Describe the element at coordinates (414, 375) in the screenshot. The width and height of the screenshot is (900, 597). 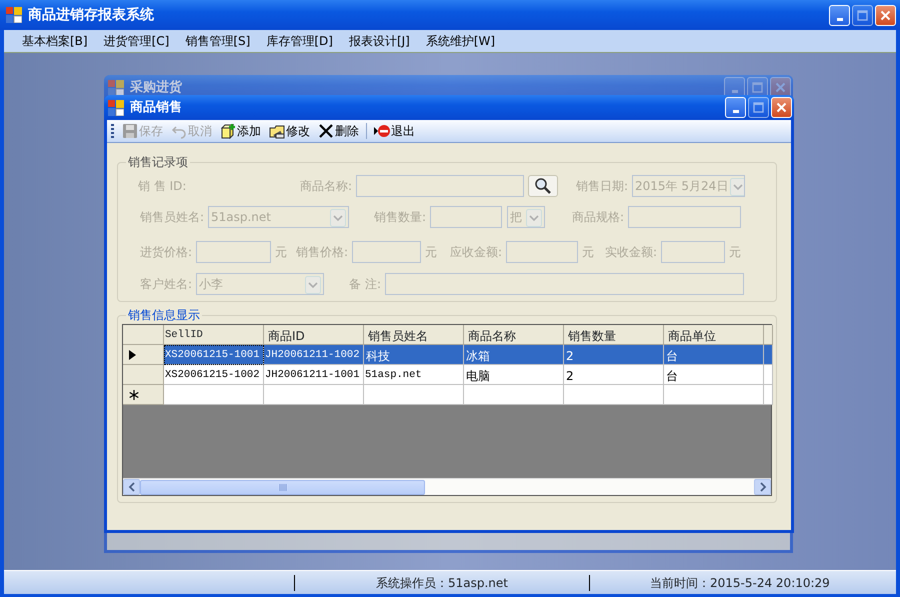
I see `table-cell: 51asp.net` at that location.